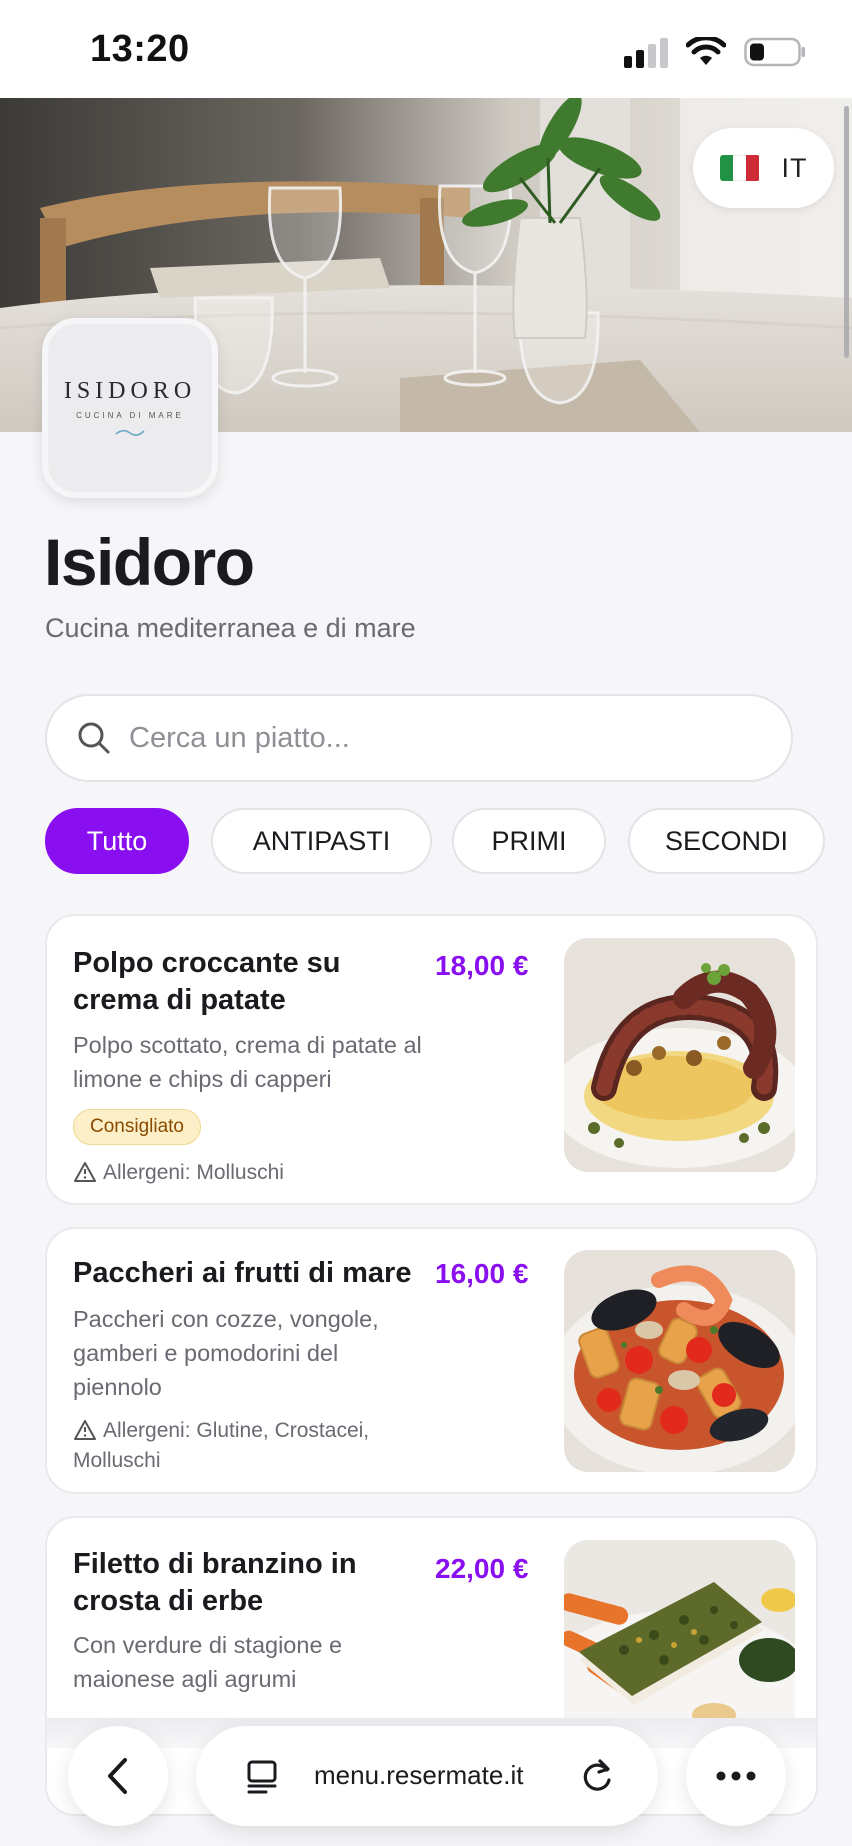 The height and width of the screenshot is (1846, 852). I want to click on restaurant-logo: ISIDORO CUCINA DI MARE, so click(130, 408).